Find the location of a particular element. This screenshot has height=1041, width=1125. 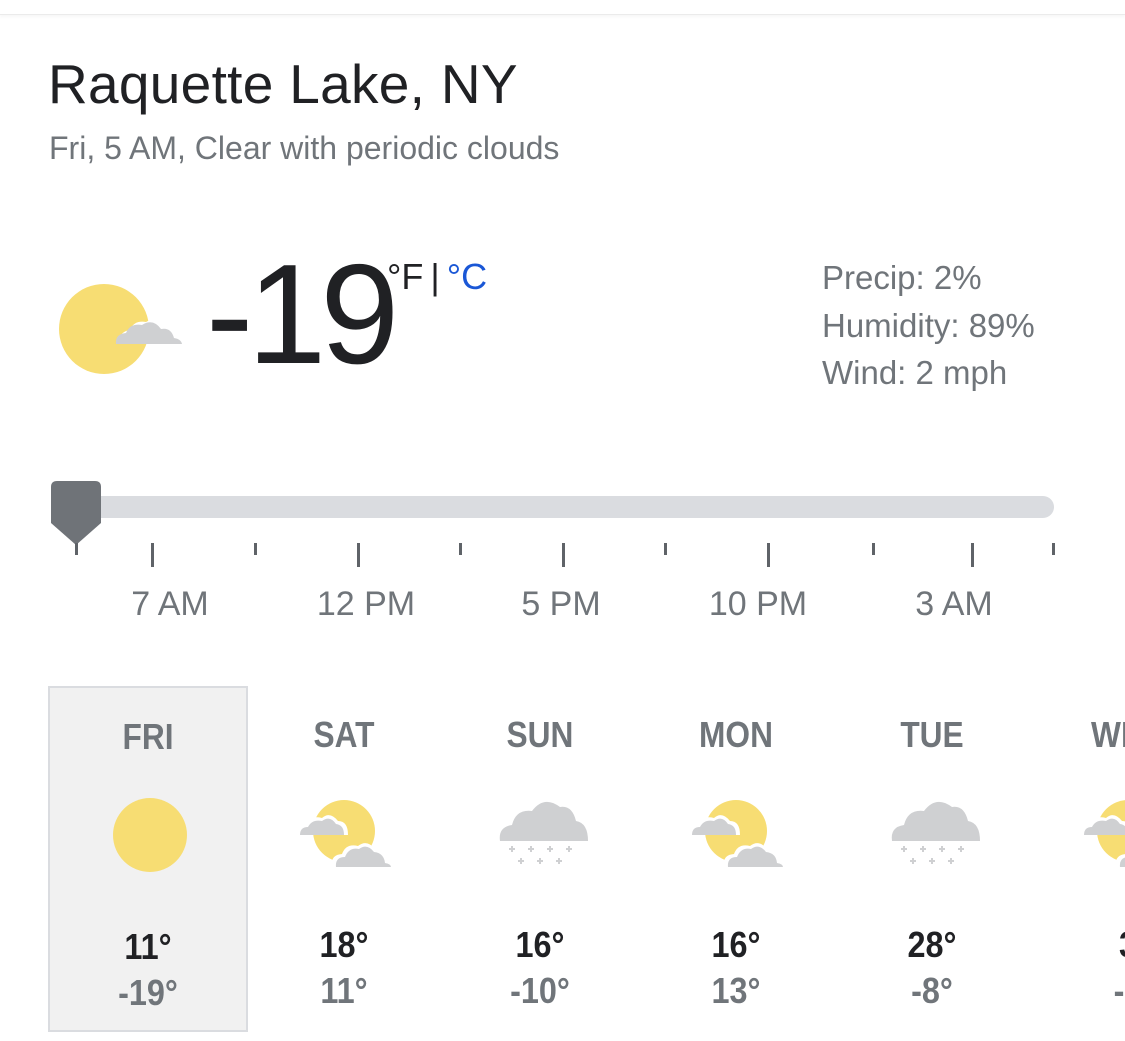

hour-label: 10 PM is located at coordinates (758, 604).